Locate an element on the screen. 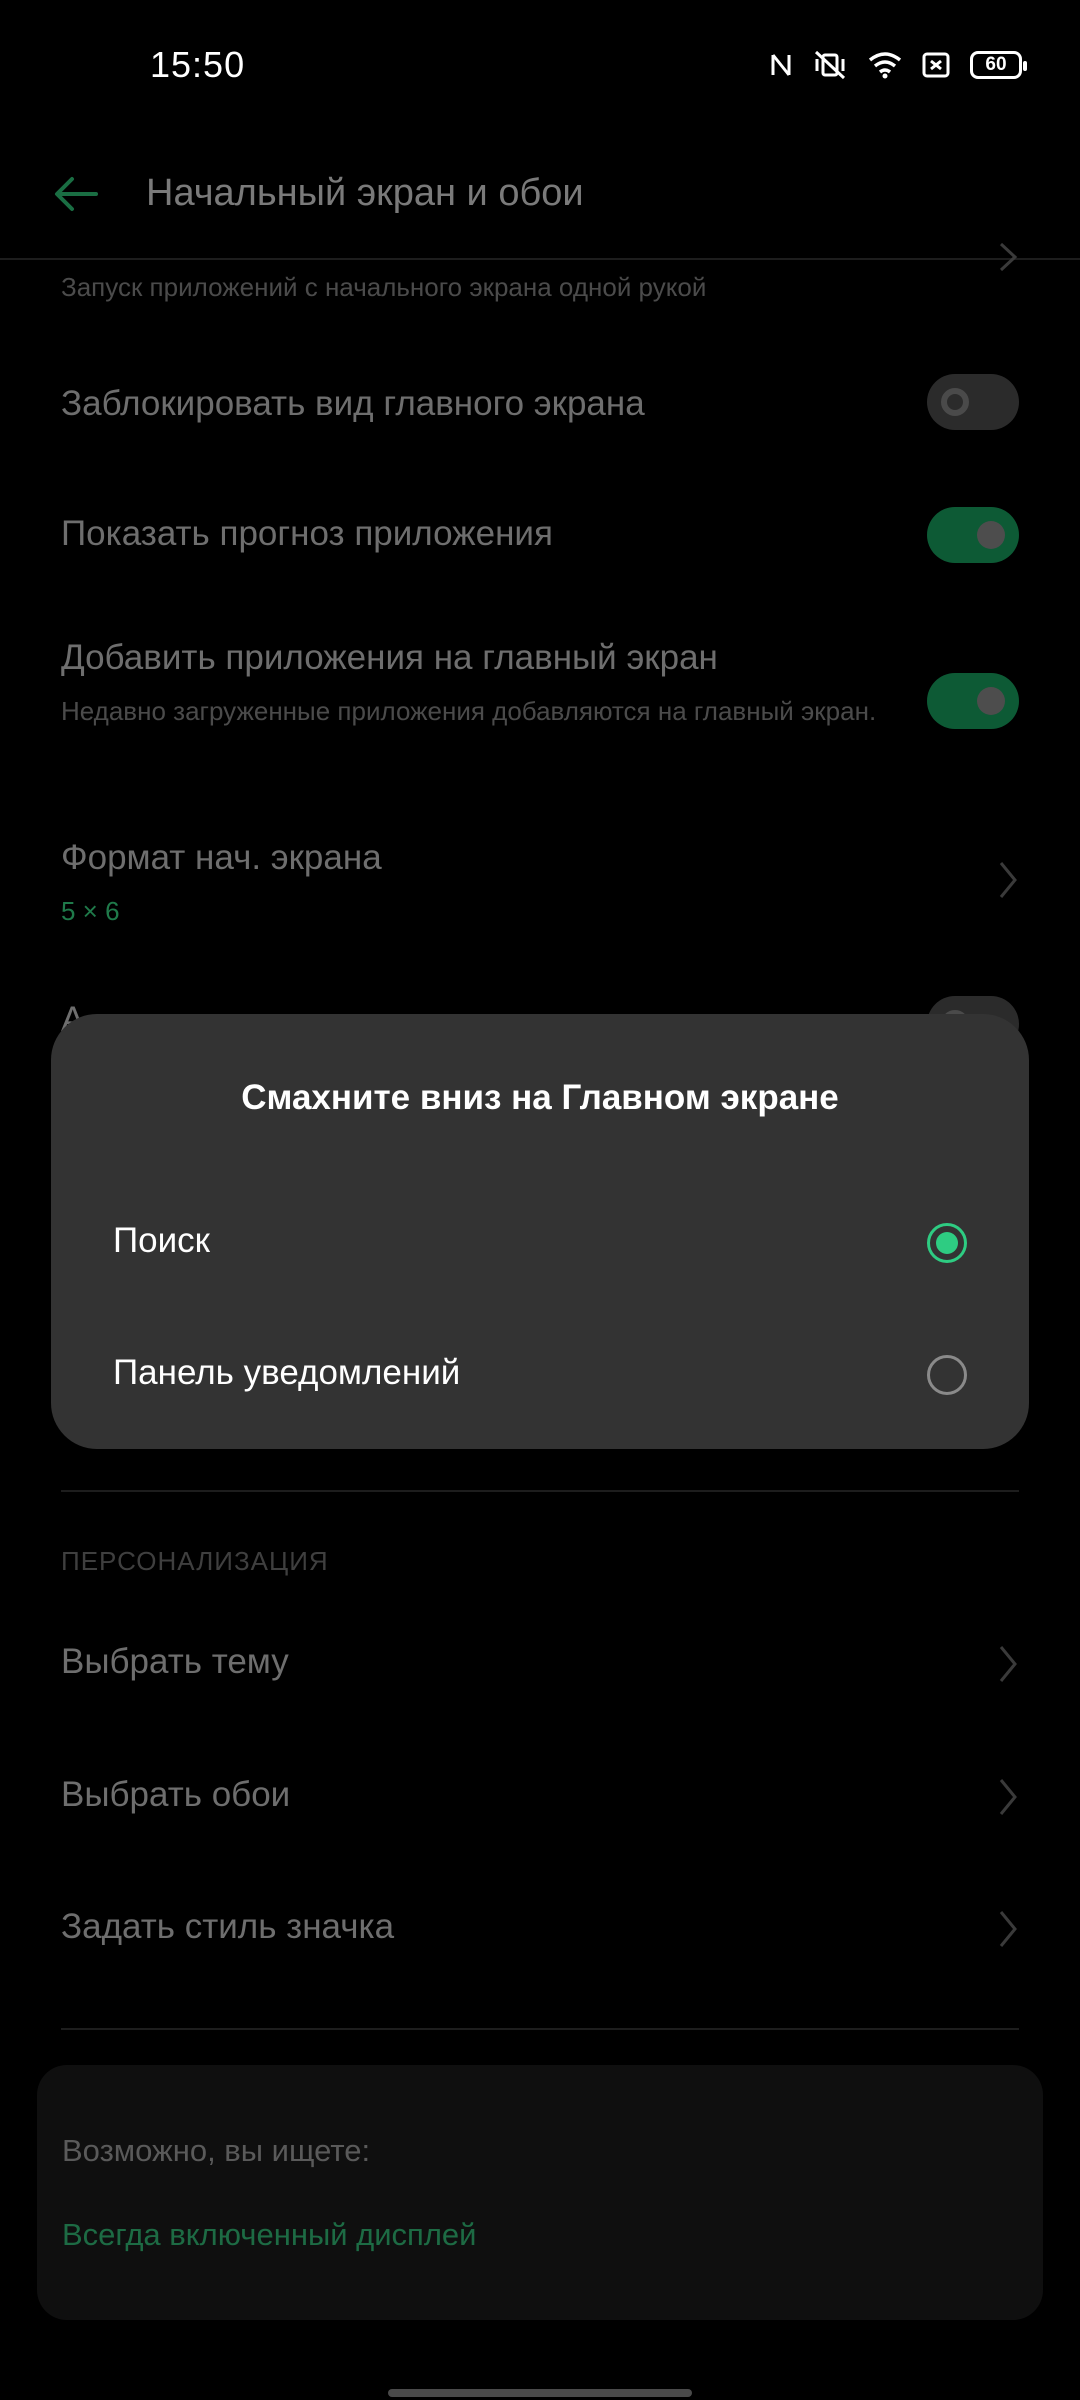  wallpaper-label: Выбрать обои is located at coordinates (176, 1794).